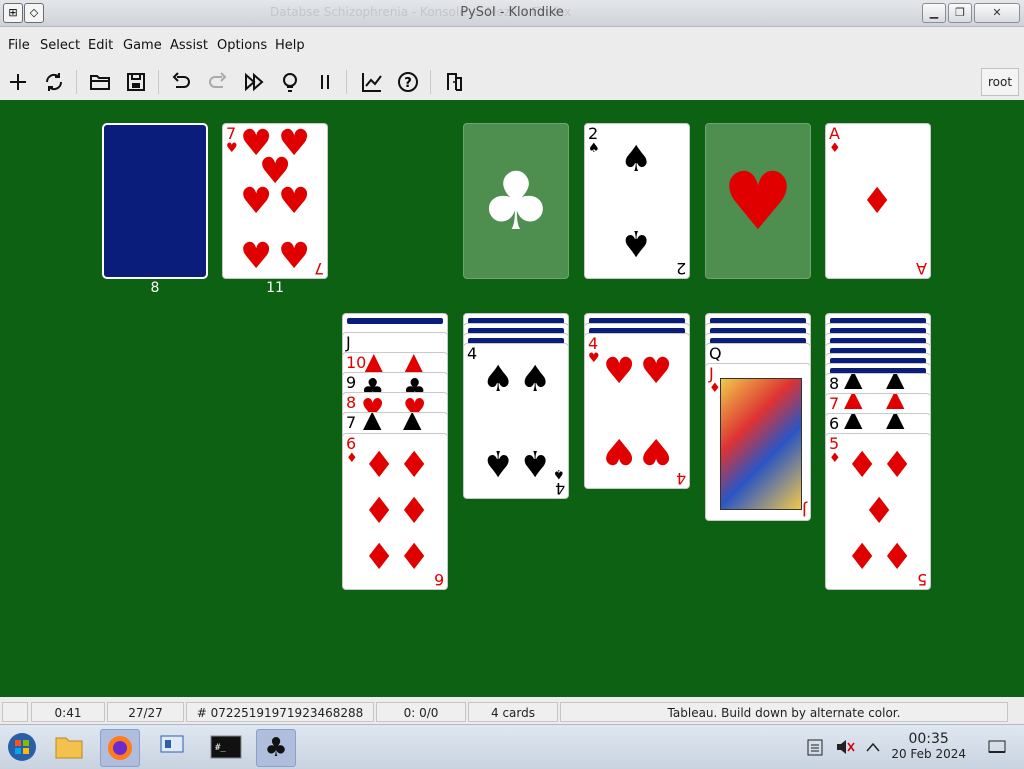 This screenshot has width=1024, height=769. What do you see at coordinates (142, 45) in the screenshot?
I see `menu-game: Game` at bounding box center [142, 45].